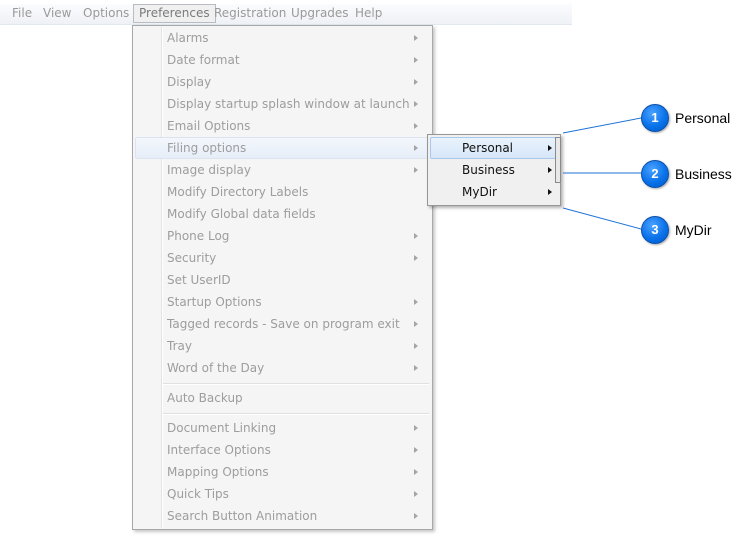 This screenshot has width=745, height=549. What do you see at coordinates (602, 173) in the screenshot?
I see `callout-leader-lines` at bounding box center [602, 173].